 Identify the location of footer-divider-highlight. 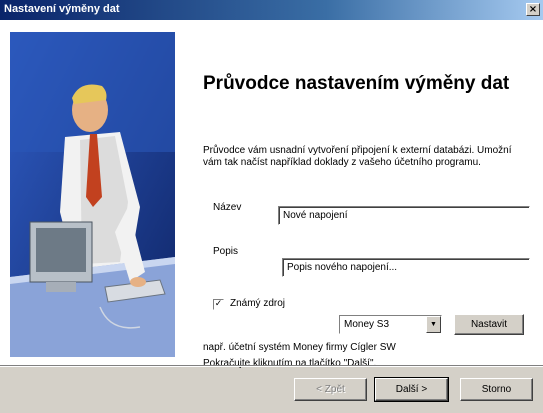
(271, 366).